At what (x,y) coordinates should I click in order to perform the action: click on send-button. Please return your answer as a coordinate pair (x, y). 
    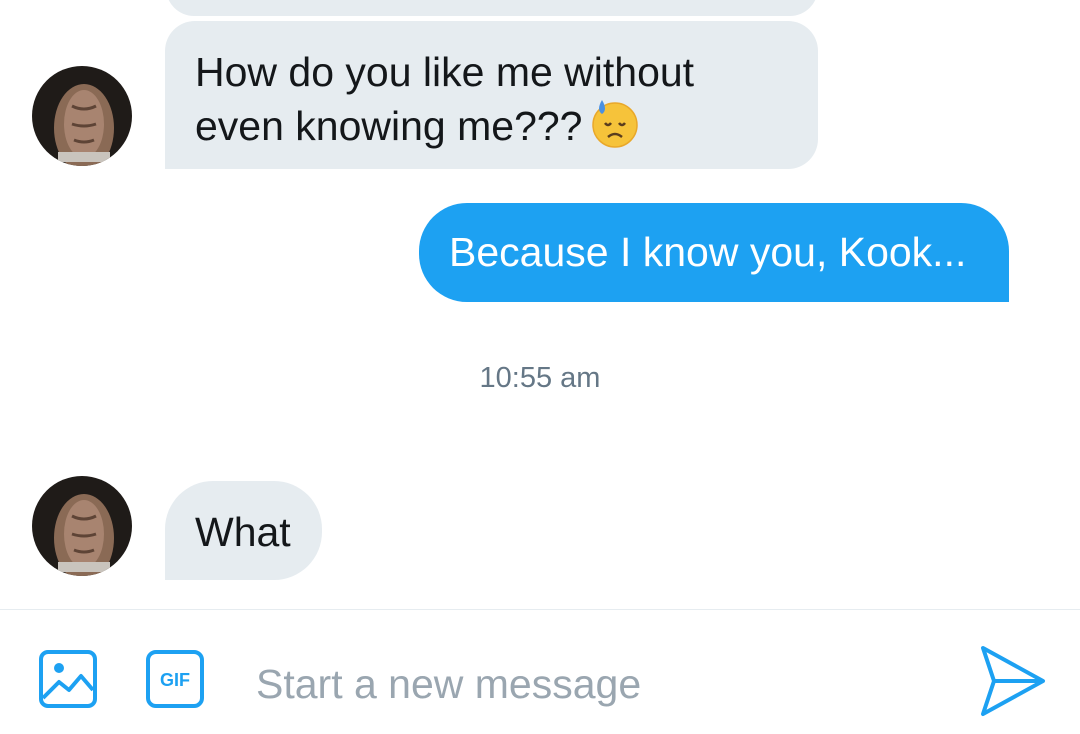
    Looking at the image, I should click on (1013, 681).